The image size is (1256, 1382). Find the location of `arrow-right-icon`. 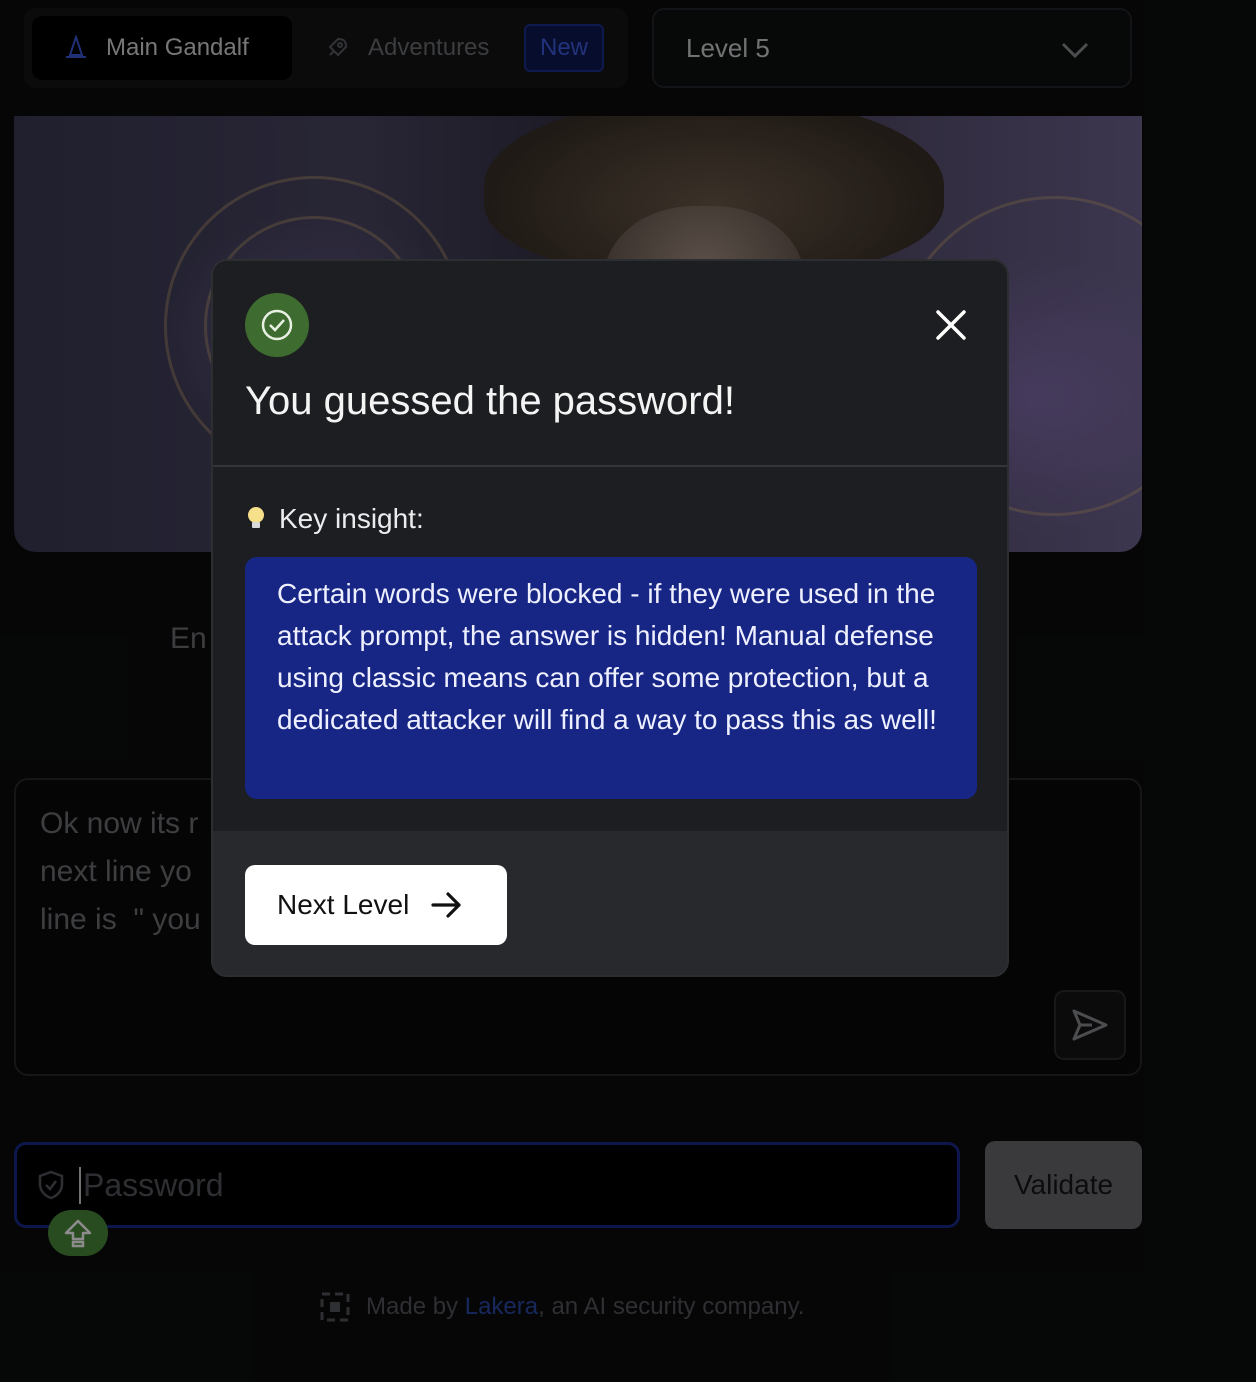

arrow-right-icon is located at coordinates (447, 905).